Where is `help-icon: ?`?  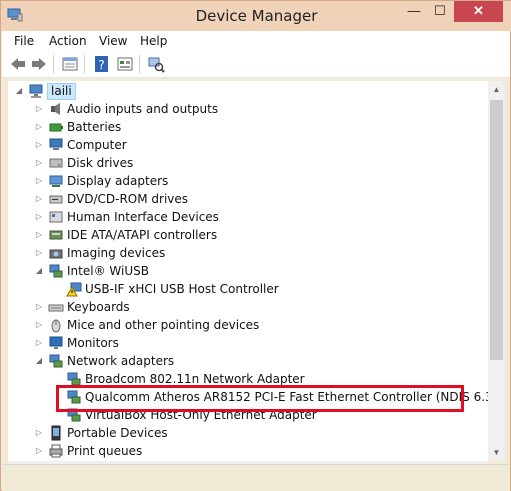
help-icon: ? is located at coordinates (102, 64).